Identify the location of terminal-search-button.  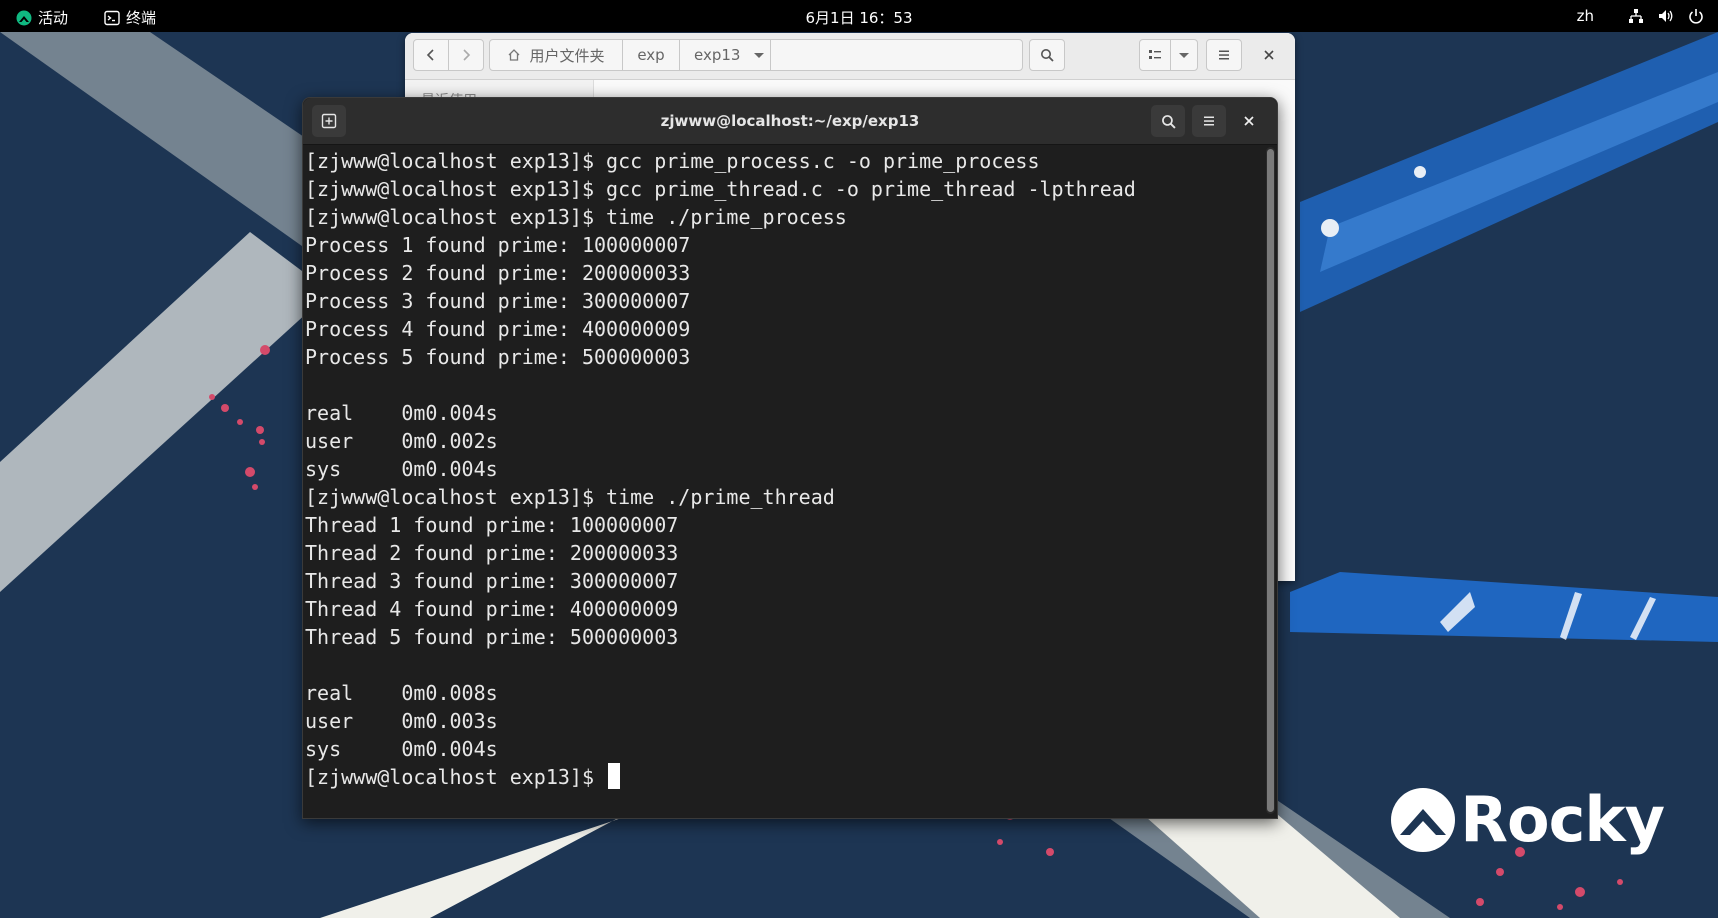
(1168, 121).